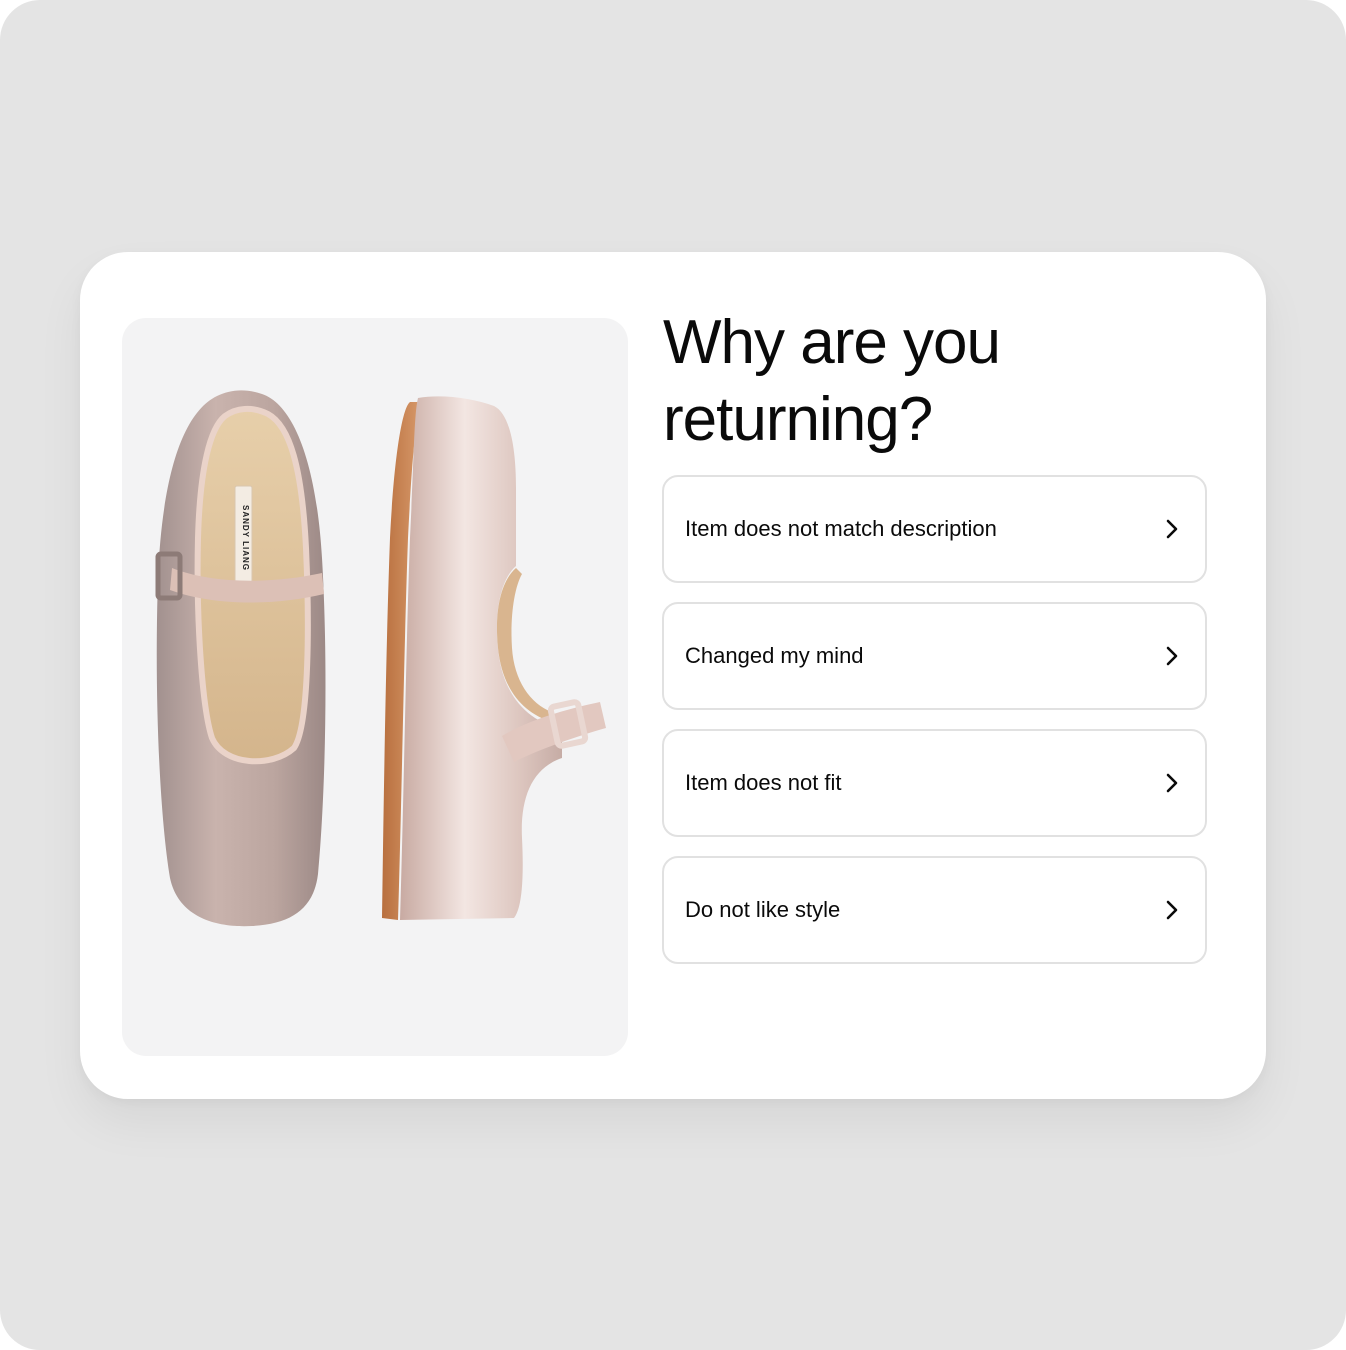 This screenshot has height=1350, width=1346. What do you see at coordinates (832, 381) in the screenshot?
I see `page-title: Why are you returning?` at bounding box center [832, 381].